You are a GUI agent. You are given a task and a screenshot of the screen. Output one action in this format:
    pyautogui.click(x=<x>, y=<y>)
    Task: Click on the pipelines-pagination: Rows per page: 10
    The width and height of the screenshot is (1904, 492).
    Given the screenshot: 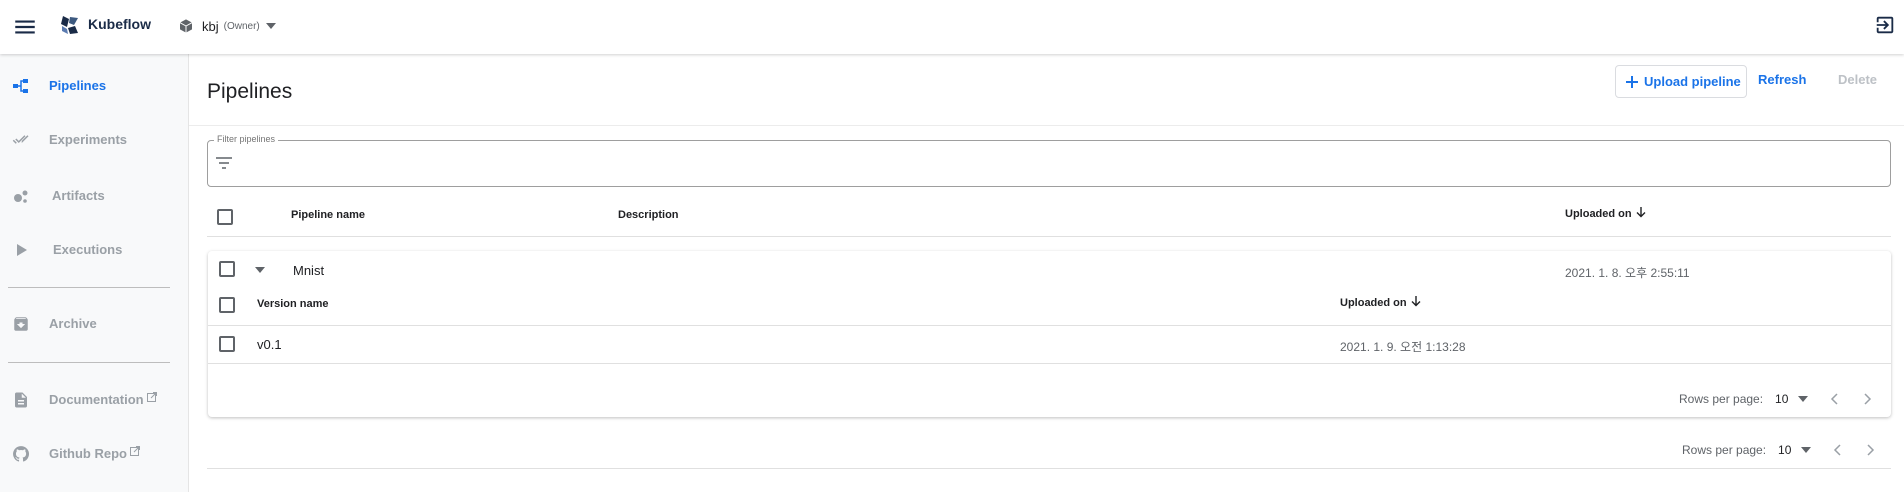 What is the action you would take?
    pyautogui.click(x=1778, y=450)
    